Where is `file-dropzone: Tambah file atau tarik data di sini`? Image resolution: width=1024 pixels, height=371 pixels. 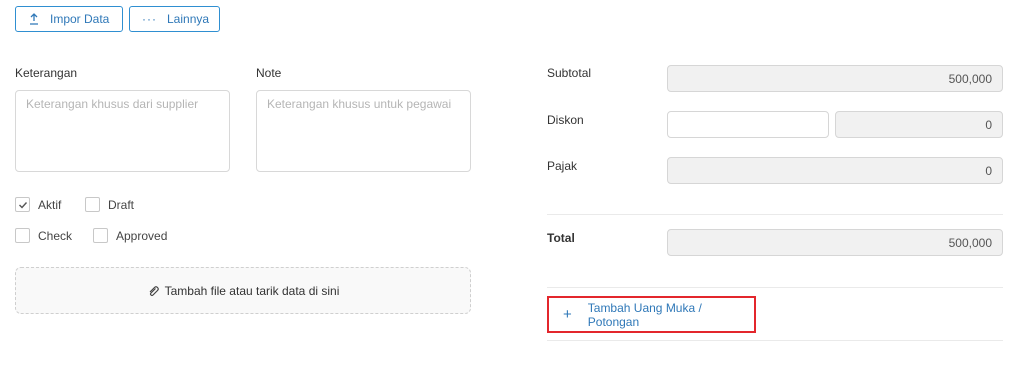 file-dropzone: Tambah file atau tarik data di sini is located at coordinates (243, 290).